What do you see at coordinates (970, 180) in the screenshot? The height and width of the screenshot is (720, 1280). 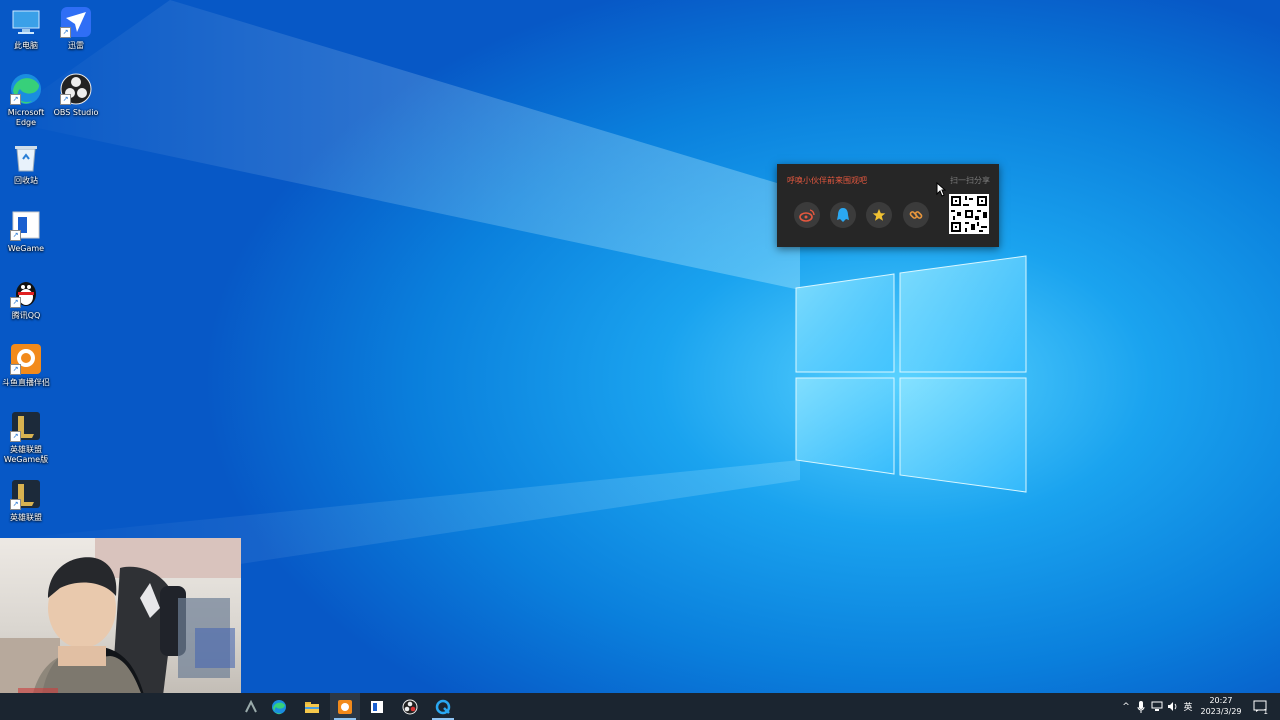 I see `share-popup-hint: 扫一扫分享` at bounding box center [970, 180].